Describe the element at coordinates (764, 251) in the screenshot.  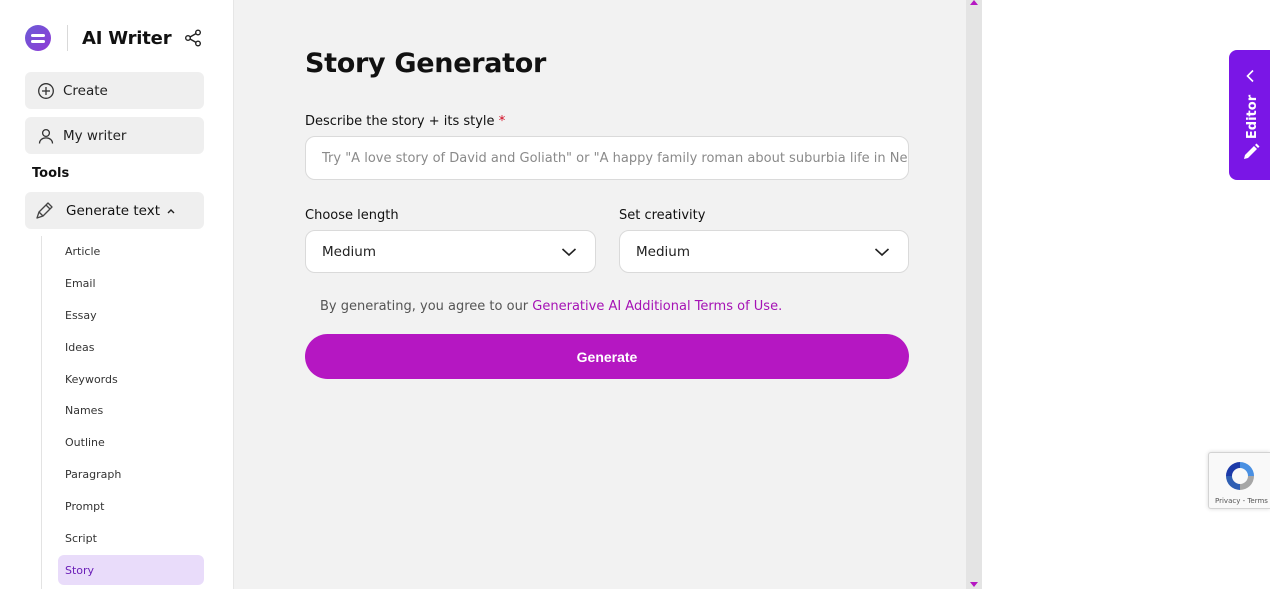
I see `creativity-select: Medium` at that location.